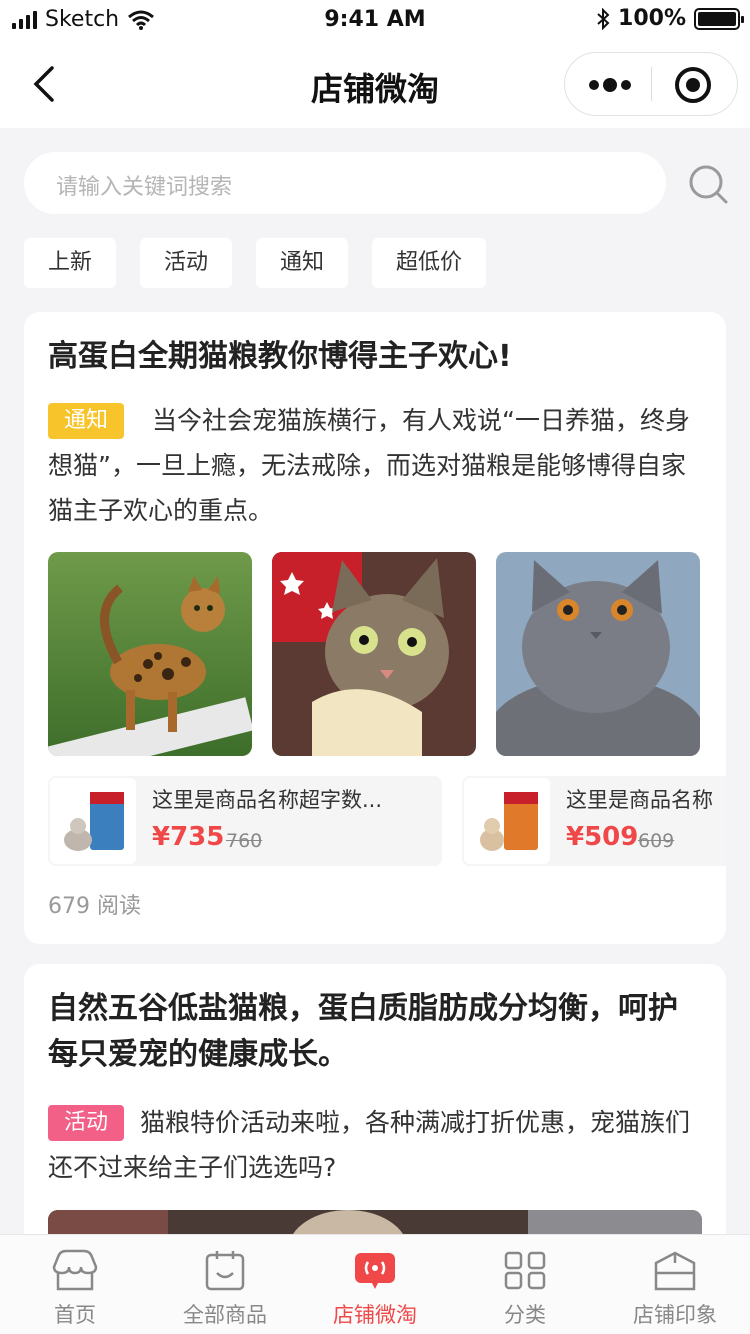 This screenshot has width=750, height=1334. I want to click on activity-badge: 活动, so click(86, 1123).